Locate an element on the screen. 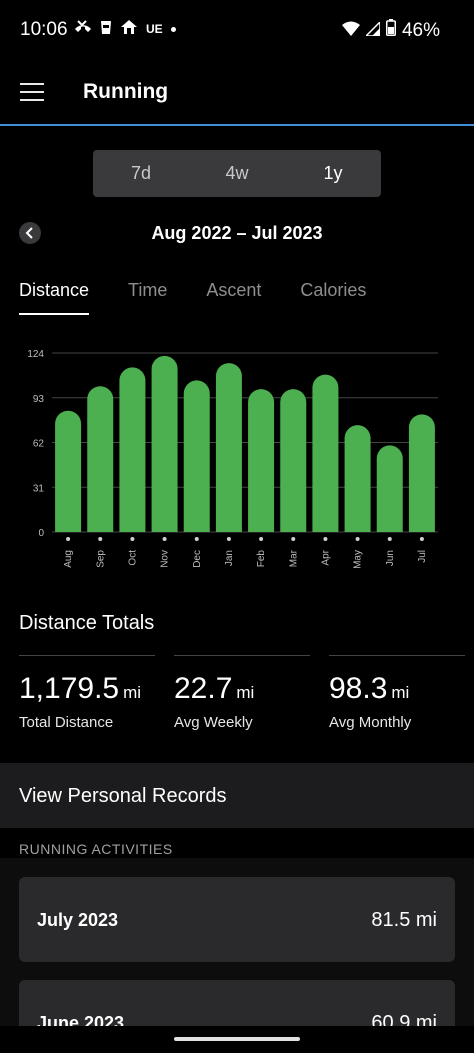 The width and height of the screenshot is (474, 1053). stat-avg-monthly: 98.3 mi Avg Monthly is located at coordinates (397, 693).